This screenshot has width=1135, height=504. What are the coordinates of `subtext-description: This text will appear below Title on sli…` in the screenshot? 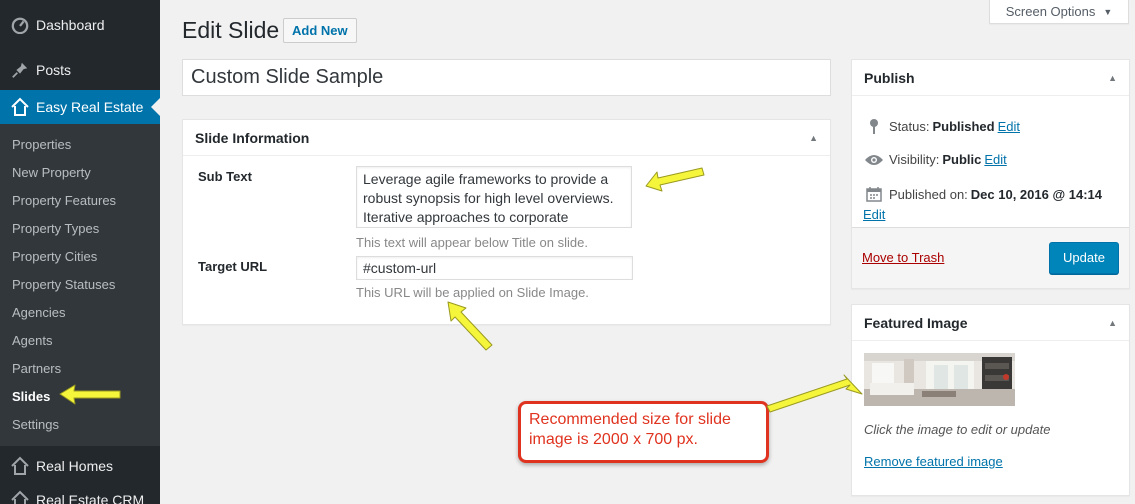 It's located at (472, 242).